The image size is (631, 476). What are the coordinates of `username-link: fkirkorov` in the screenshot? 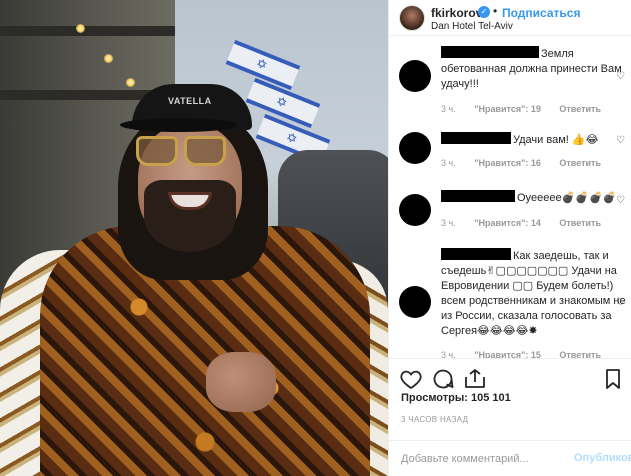 It's located at (456, 13).